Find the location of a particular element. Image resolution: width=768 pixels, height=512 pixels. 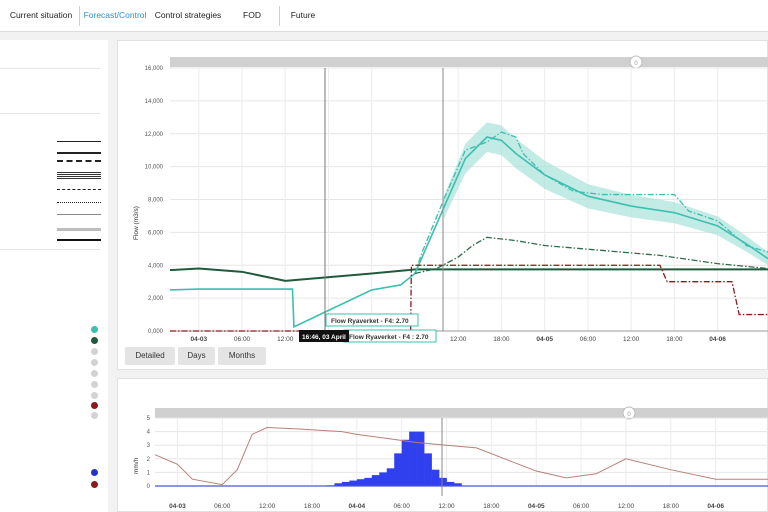

y-tick-label: 6,000 is located at coordinates (156, 233).